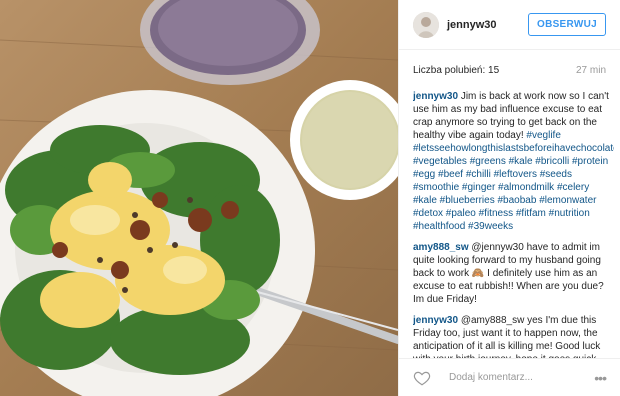 The width and height of the screenshot is (620, 396). What do you see at coordinates (566, 24) in the screenshot?
I see `follow-button: OBSERWUJ` at bounding box center [566, 24].